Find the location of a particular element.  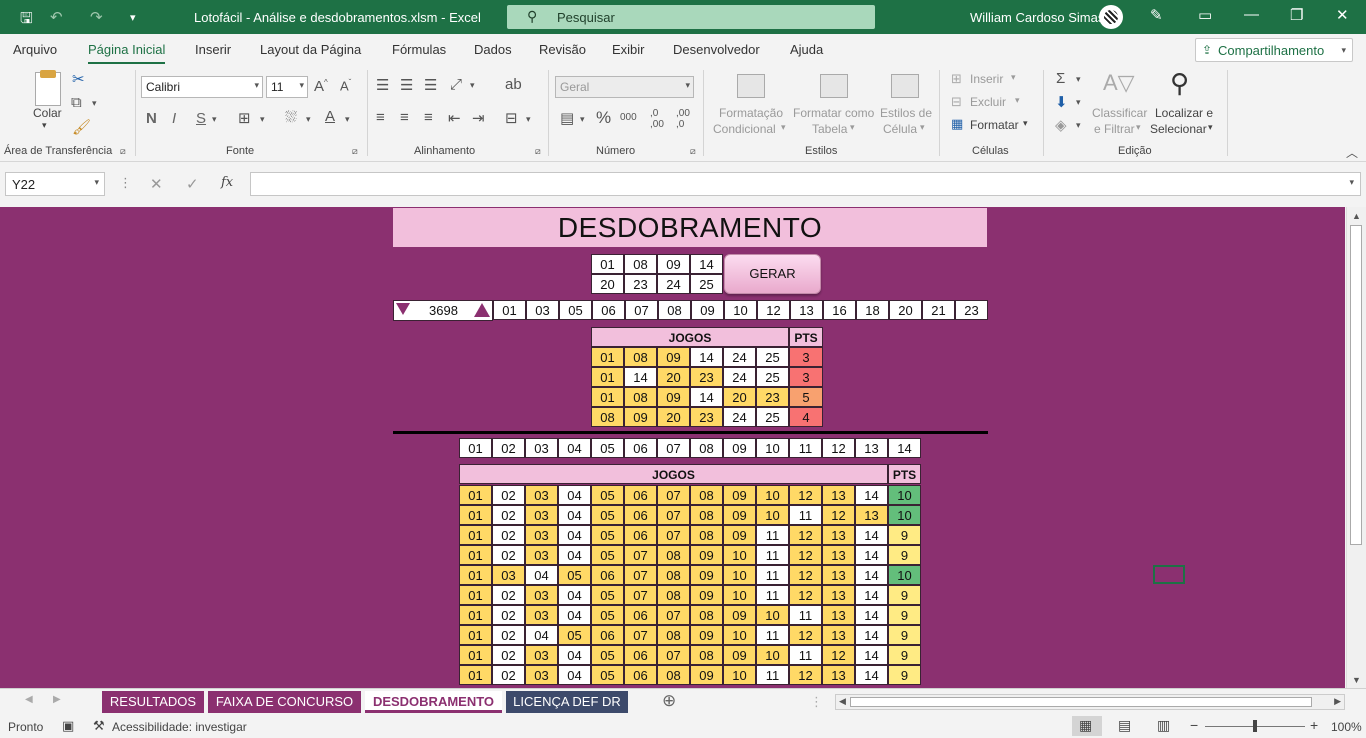

align-left-icon: ≡ is located at coordinates (380, 117).